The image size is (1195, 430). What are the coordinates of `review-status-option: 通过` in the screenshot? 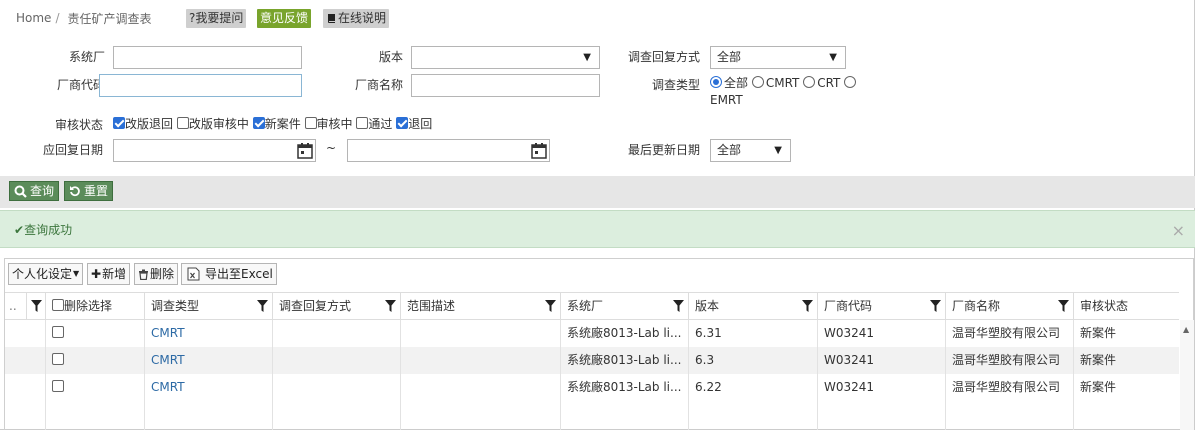 It's located at (374, 124).